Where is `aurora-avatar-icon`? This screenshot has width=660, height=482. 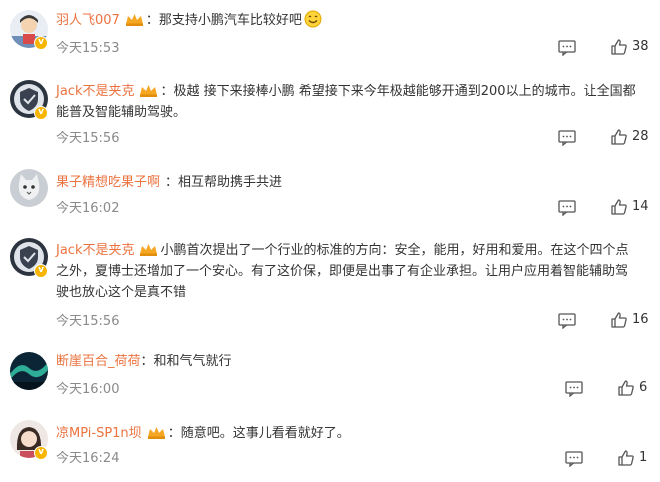
aurora-avatar-icon is located at coordinates (29, 371).